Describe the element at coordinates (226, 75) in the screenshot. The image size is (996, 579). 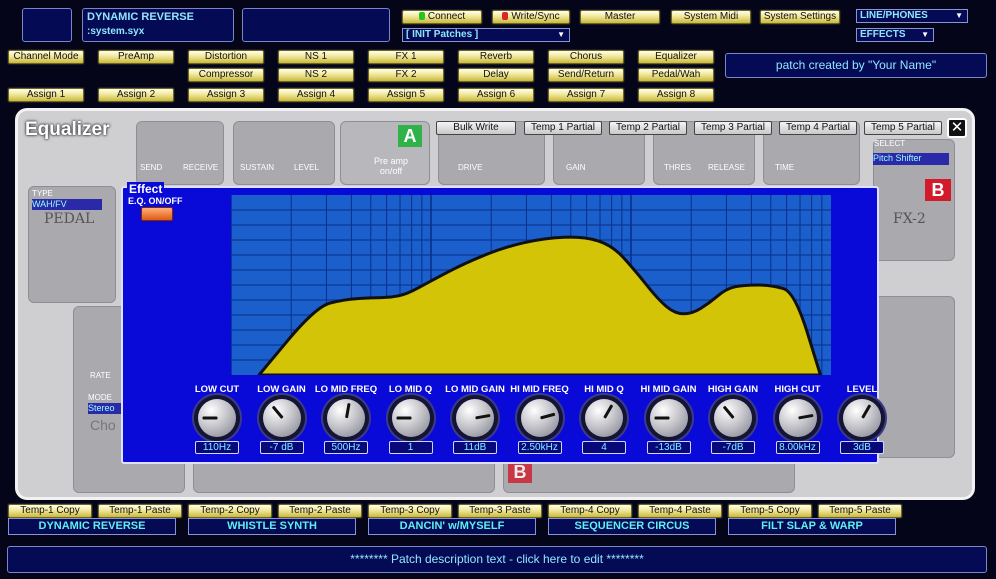
I see `effect-button-compressor: Compressor` at that location.